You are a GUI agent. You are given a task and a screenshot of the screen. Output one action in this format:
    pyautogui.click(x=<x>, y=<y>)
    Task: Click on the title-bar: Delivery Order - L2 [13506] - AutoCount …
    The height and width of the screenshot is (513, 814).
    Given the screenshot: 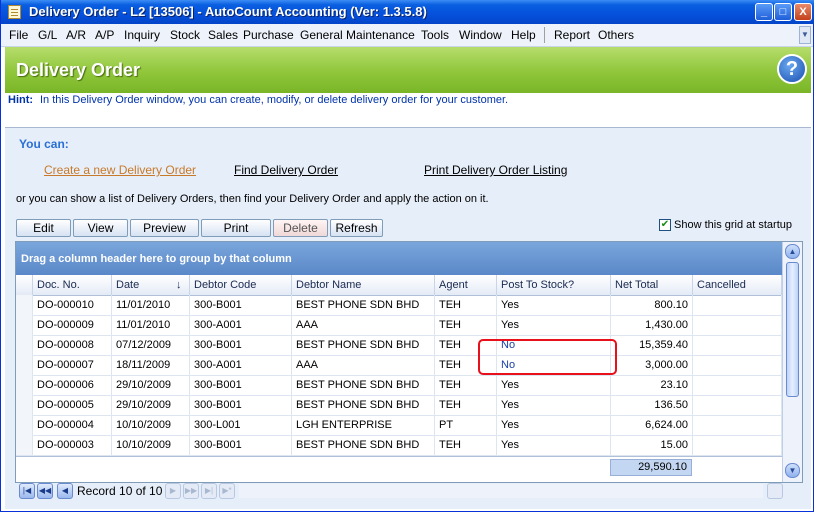 What is the action you would take?
    pyautogui.click(x=407, y=12)
    